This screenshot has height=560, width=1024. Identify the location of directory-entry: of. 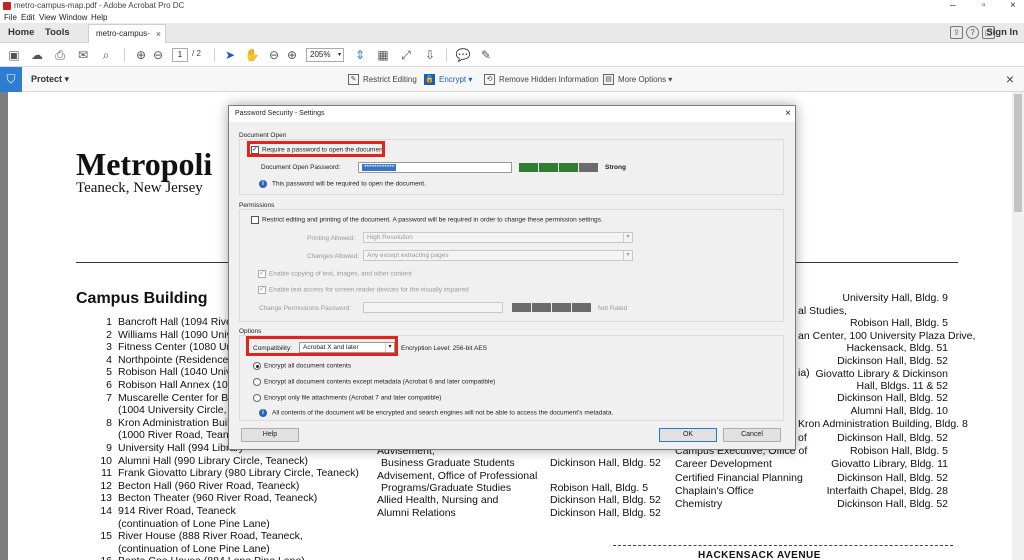
(802, 438).